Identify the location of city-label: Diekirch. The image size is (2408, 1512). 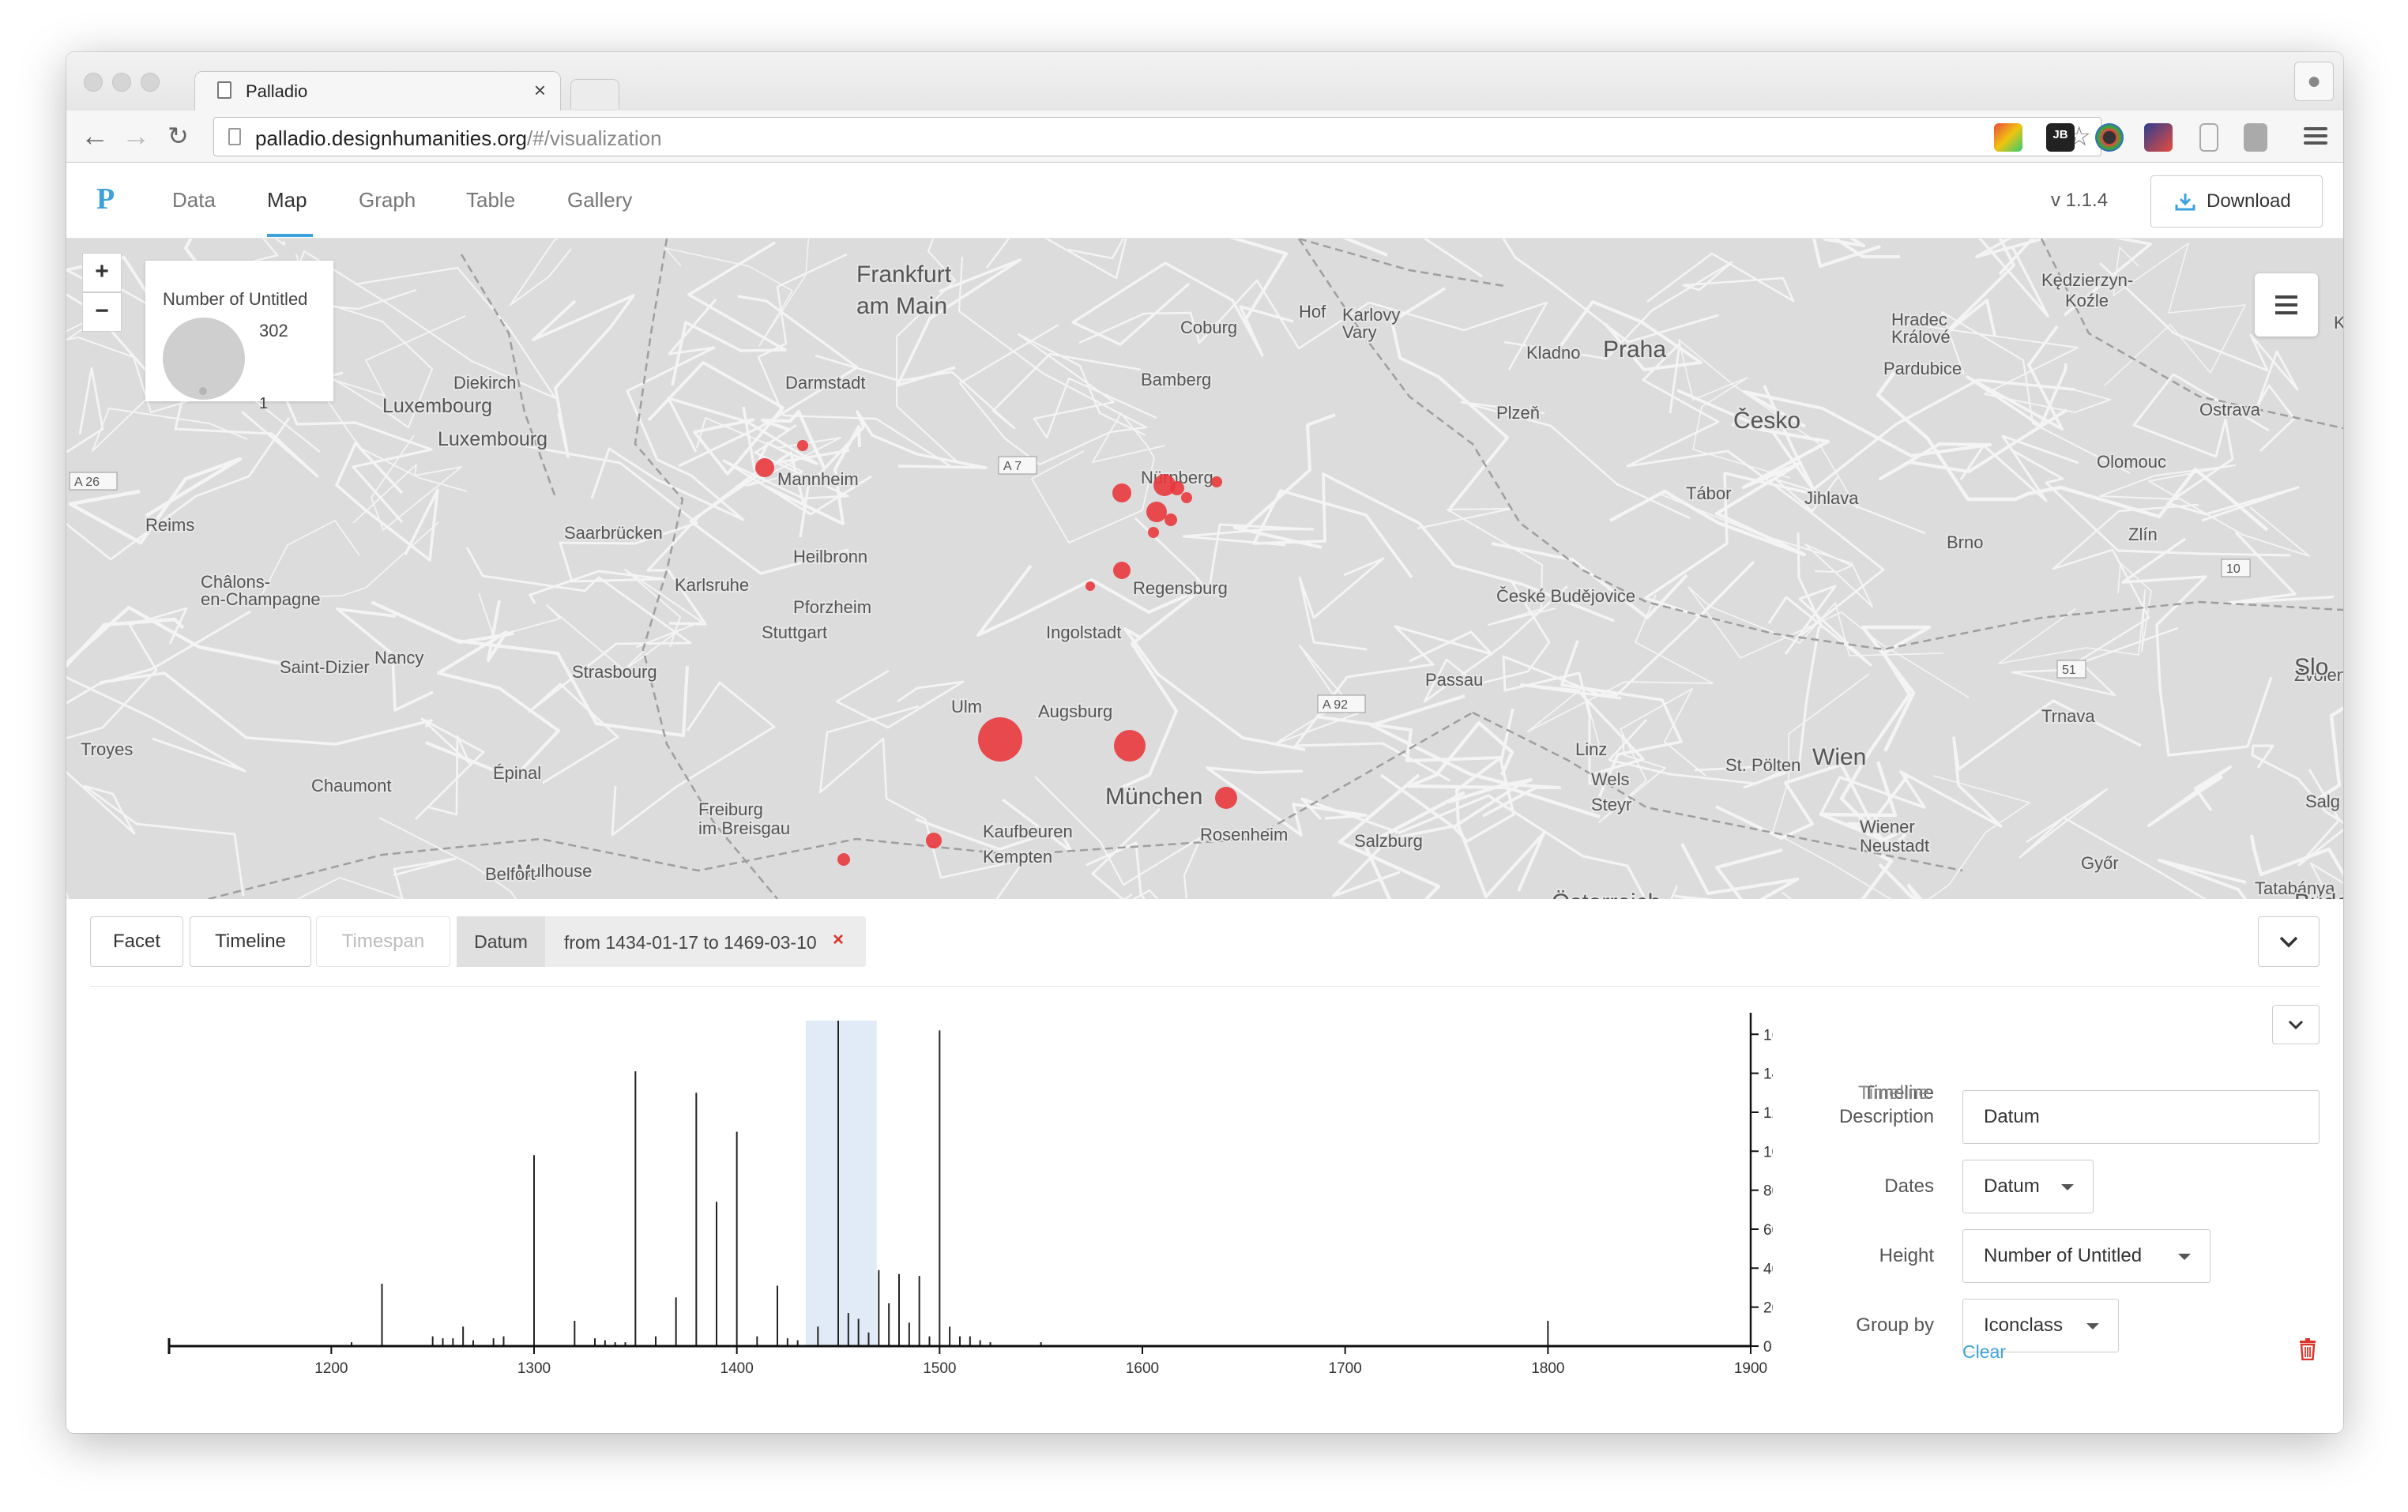
(484, 383).